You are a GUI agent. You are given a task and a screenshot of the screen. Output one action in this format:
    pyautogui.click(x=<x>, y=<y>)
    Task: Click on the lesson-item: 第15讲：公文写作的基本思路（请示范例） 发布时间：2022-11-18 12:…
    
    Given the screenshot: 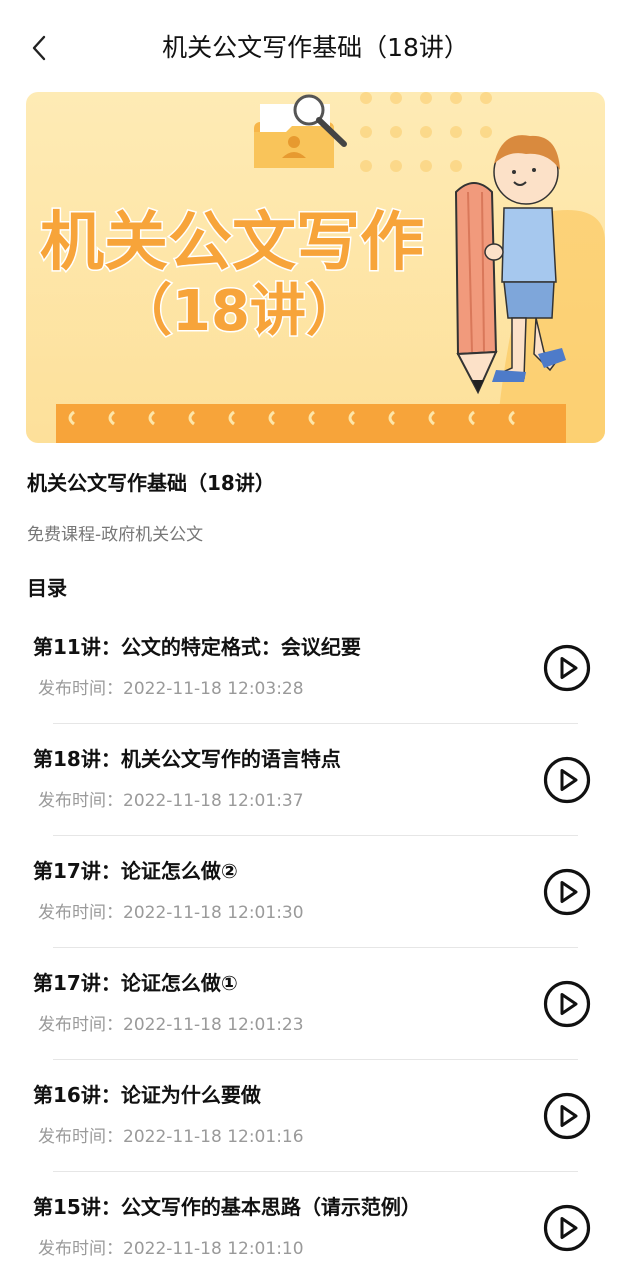 What is the action you would take?
    pyautogui.click(x=315, y=1226)
    